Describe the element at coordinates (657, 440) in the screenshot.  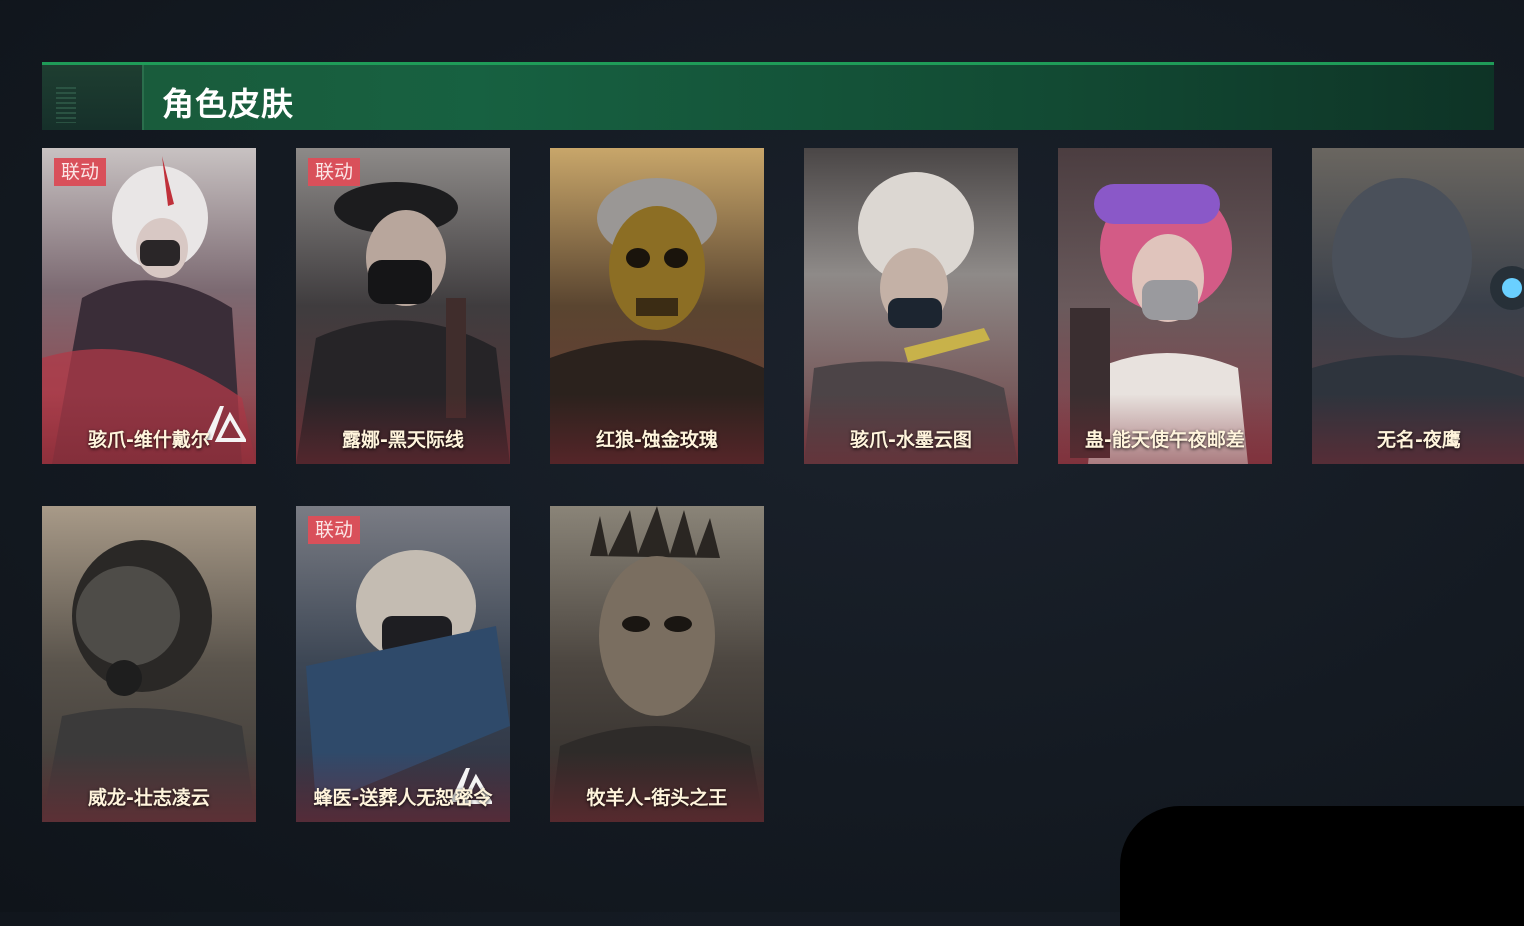
I see `skin-name: 红狼-蚀金玫瑰` at that location.